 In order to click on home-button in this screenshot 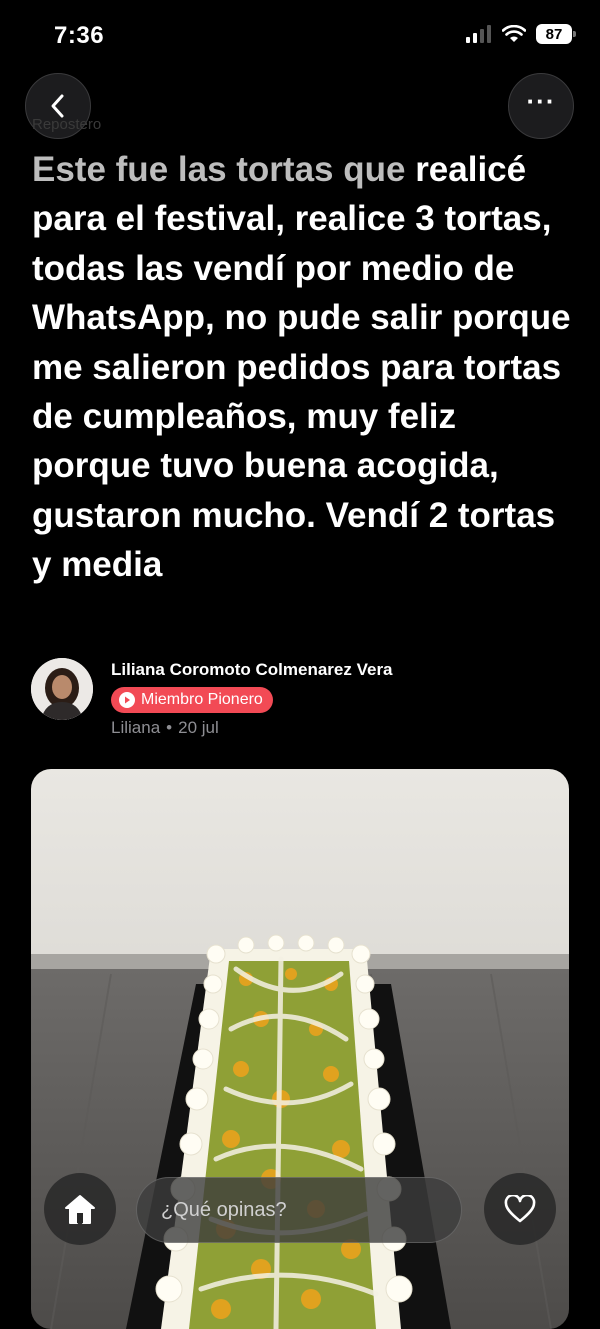, I will do `click(80, 1209)`.